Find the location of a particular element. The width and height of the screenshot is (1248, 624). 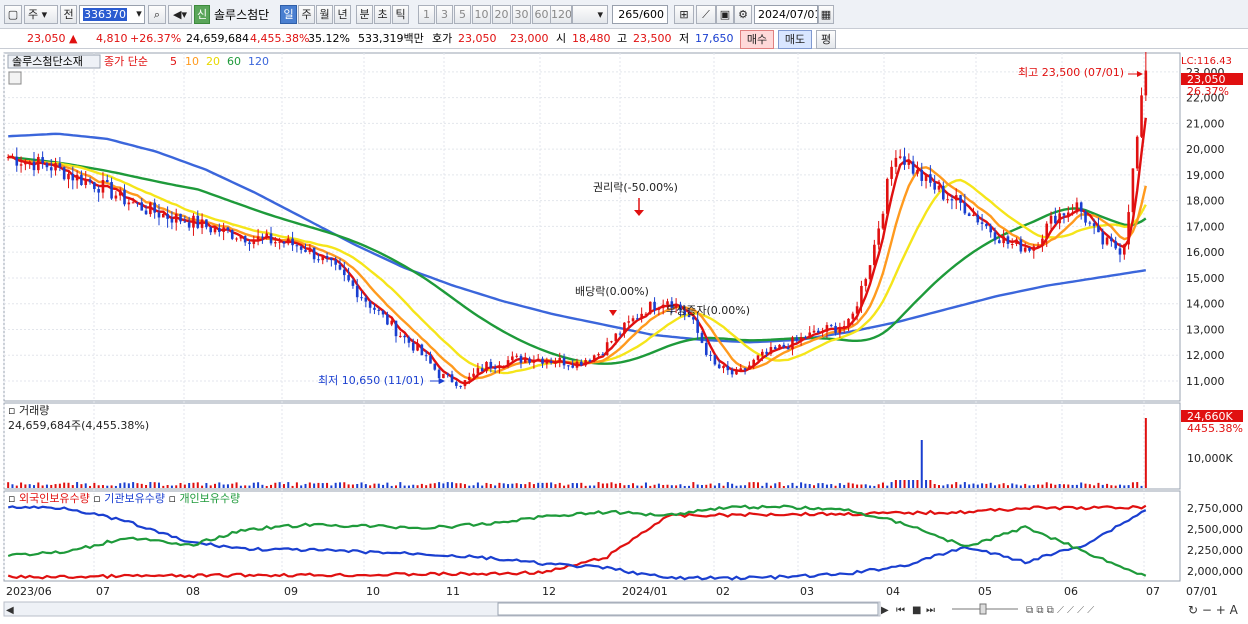

period-tab-4: 분 is located at coordinates (364, 14).